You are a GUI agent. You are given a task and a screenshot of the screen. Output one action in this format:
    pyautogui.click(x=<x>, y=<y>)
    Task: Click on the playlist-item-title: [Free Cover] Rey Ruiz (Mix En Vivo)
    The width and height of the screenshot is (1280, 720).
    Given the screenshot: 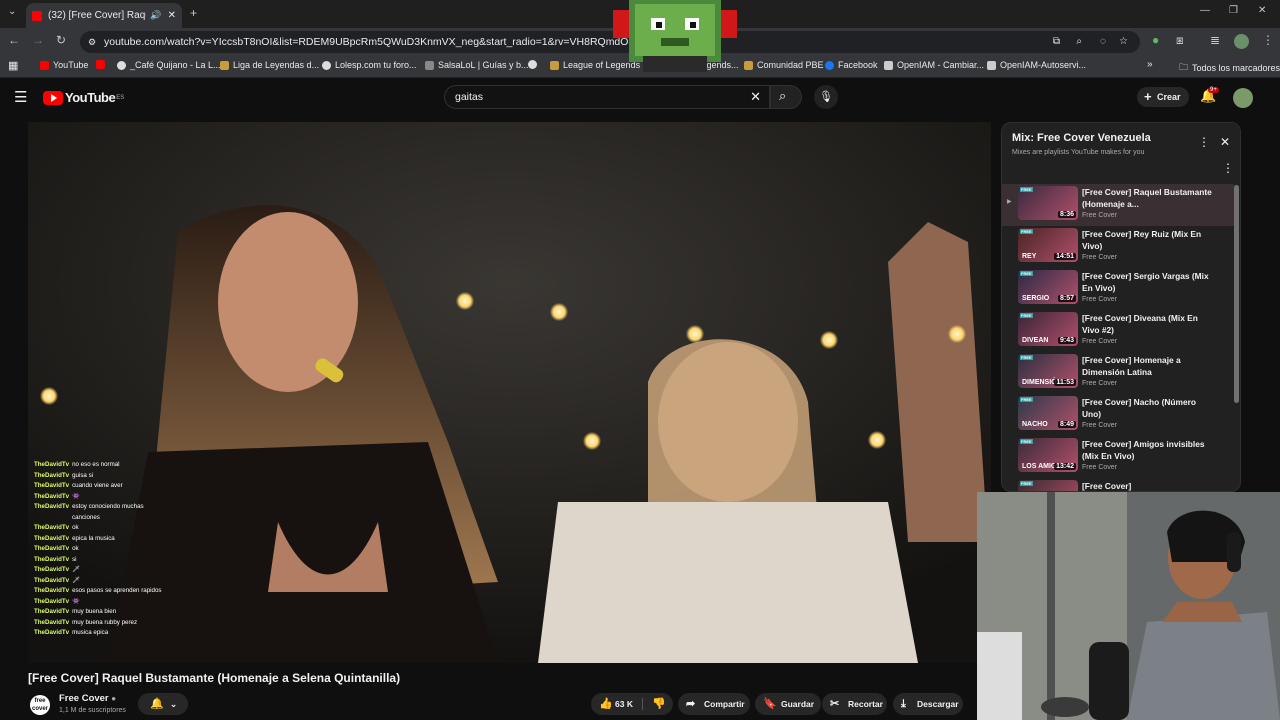 What is the action you would take?
    pyautogui.click(x=1142, y=240)
    